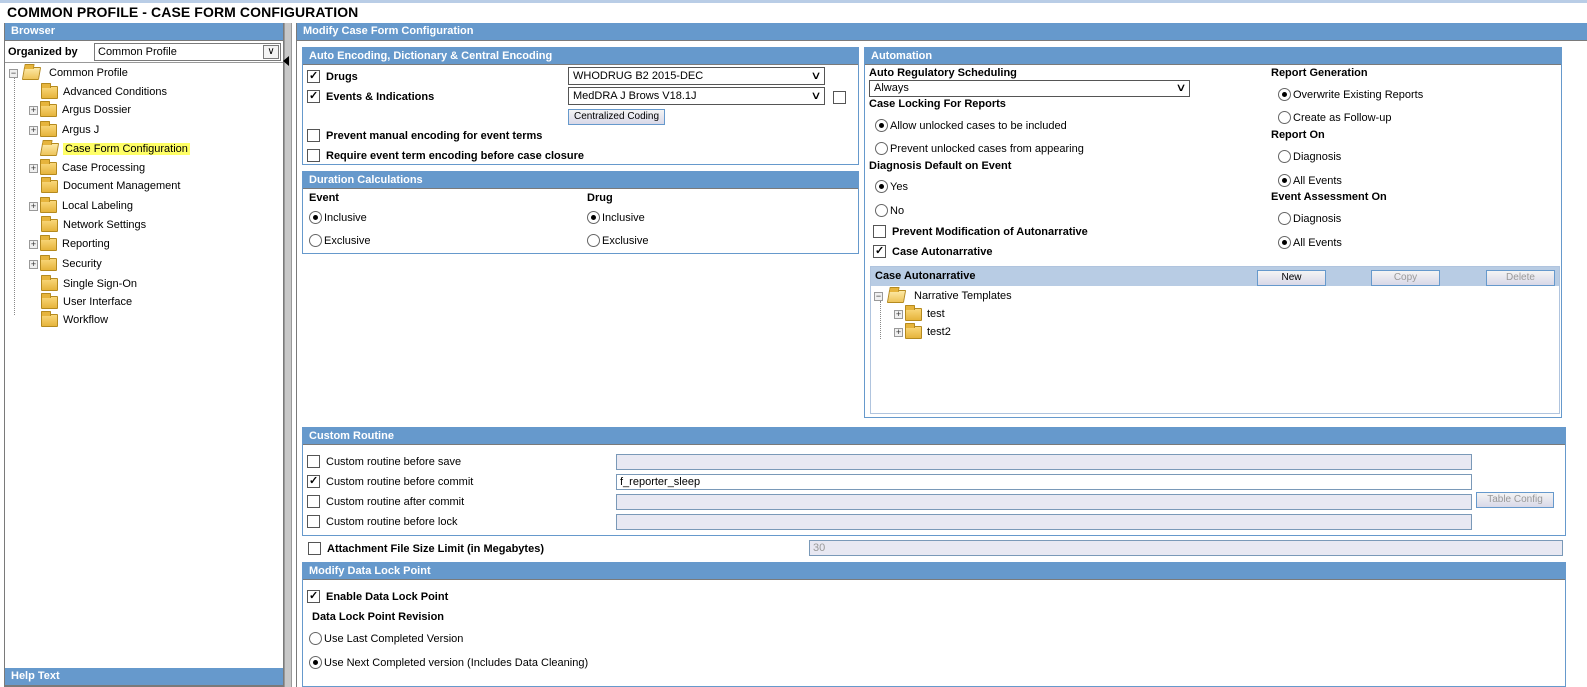 The width and height of the screenshot is (1587, 687). What do you see at coordinates (919, 313) in the screenshot?
I see `template-node: + test` at bounding box center [919, 313].